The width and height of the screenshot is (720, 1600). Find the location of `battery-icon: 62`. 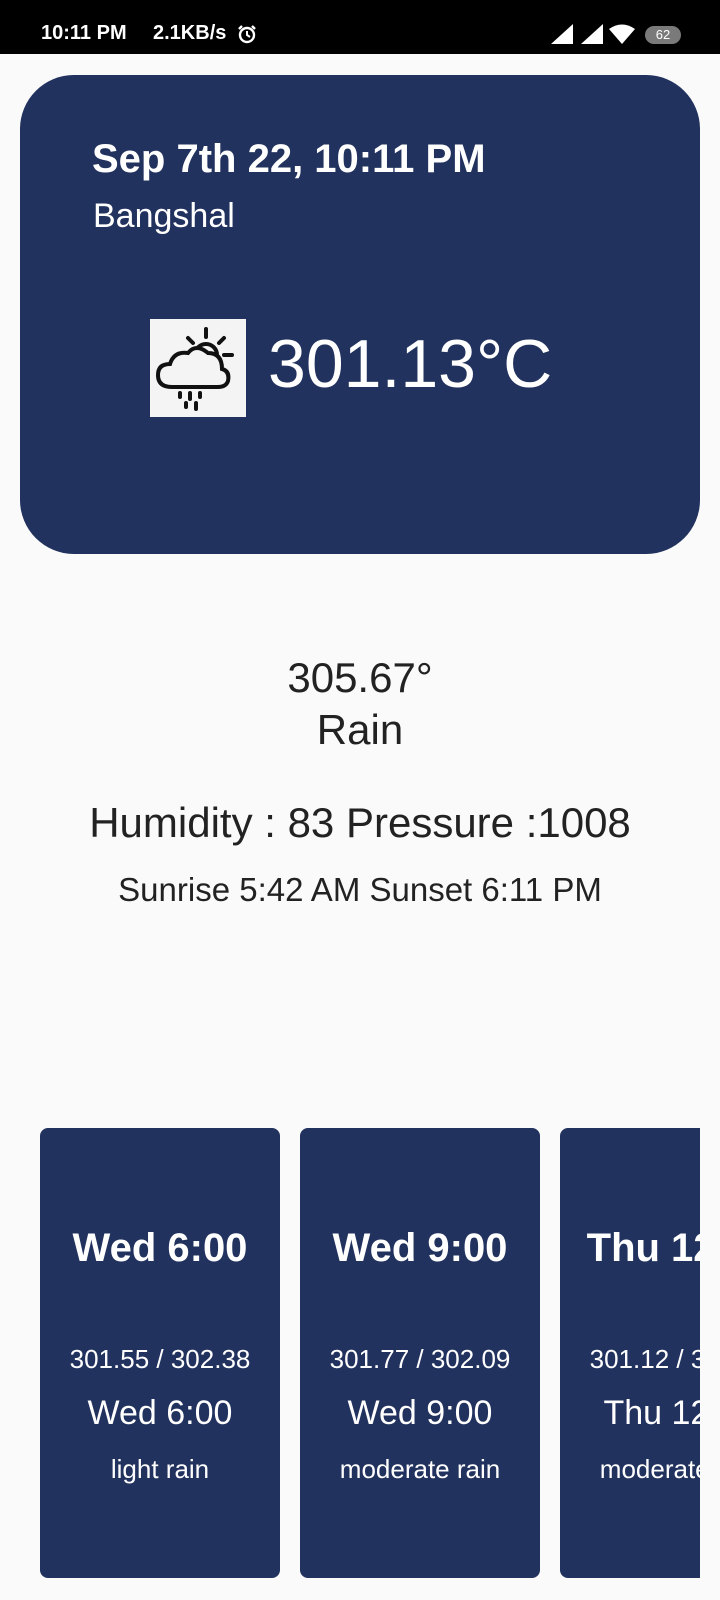

battery-icon: 62 is located at coordinates (663, 35).